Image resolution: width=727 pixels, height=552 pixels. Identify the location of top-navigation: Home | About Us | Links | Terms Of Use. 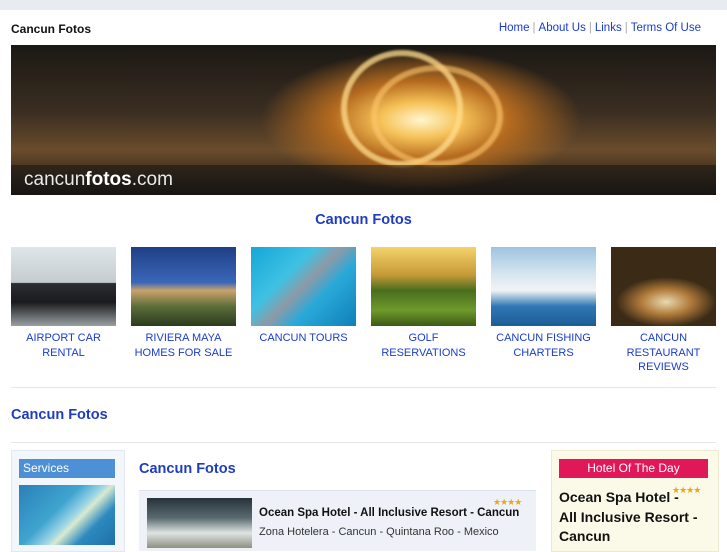
(600, 28).